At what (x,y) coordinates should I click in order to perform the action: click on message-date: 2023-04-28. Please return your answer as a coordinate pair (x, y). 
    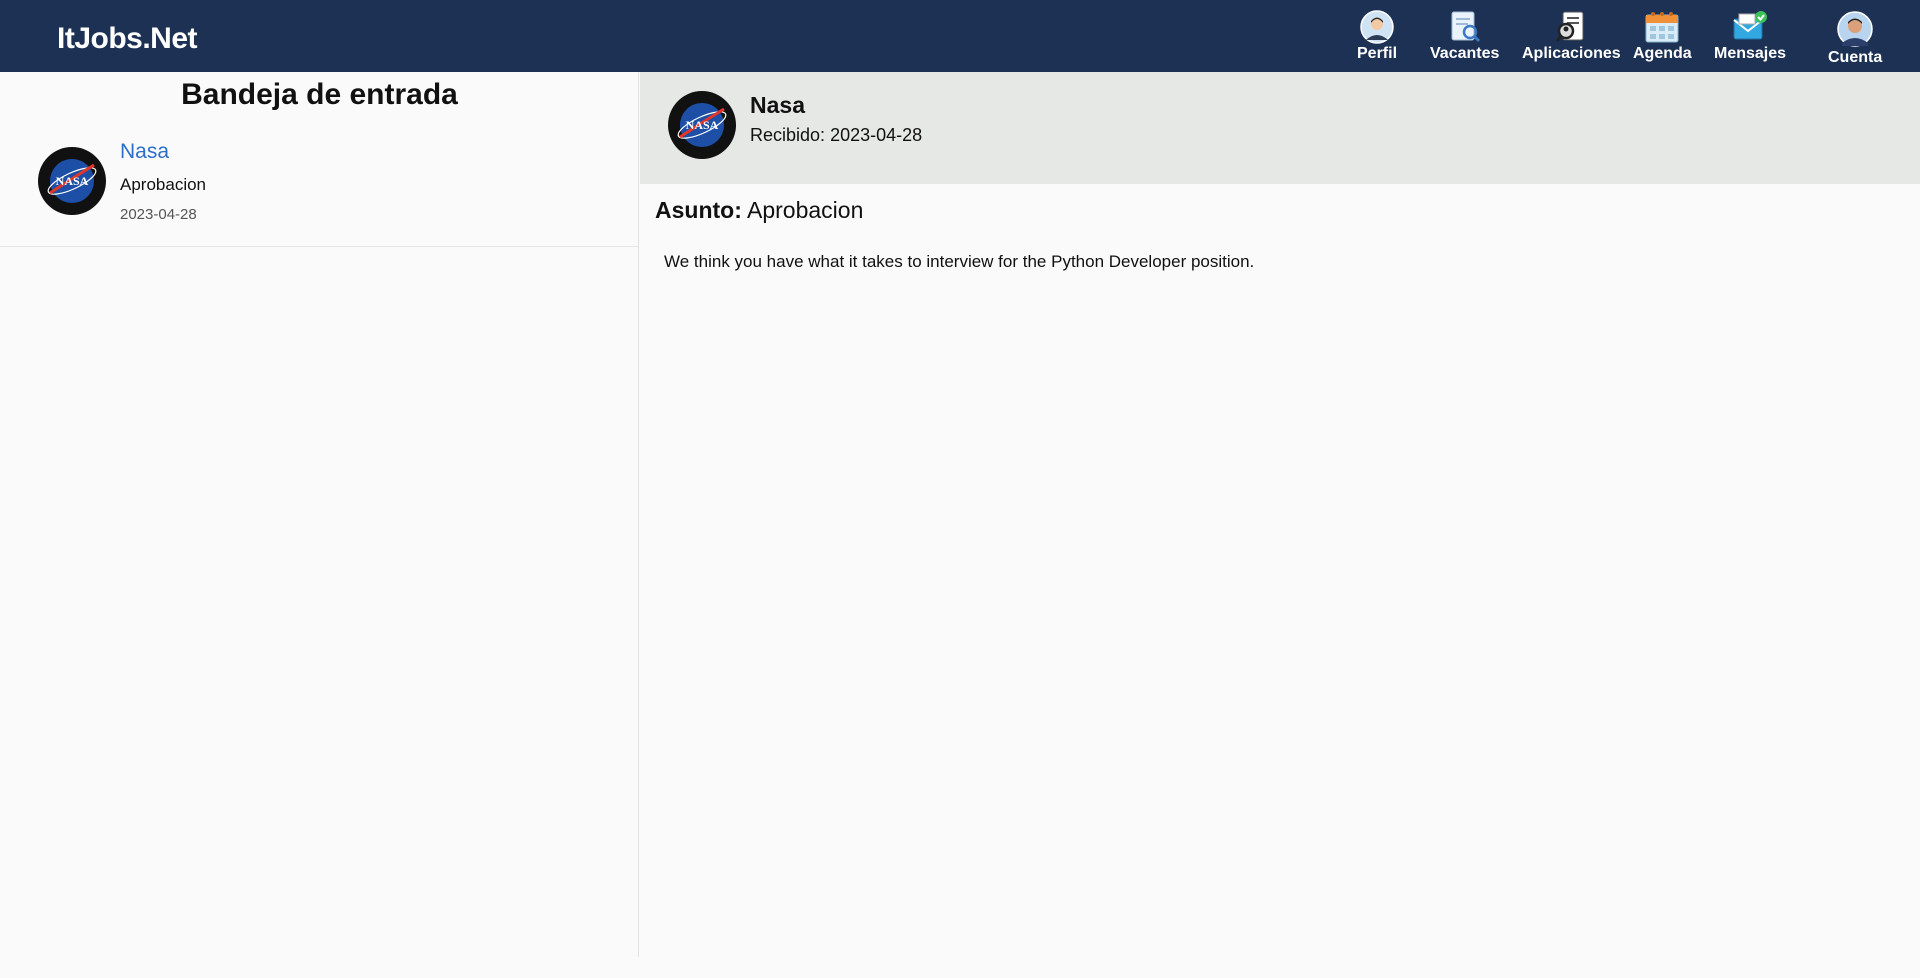
    Looking at the image, I should click on (158, 214).